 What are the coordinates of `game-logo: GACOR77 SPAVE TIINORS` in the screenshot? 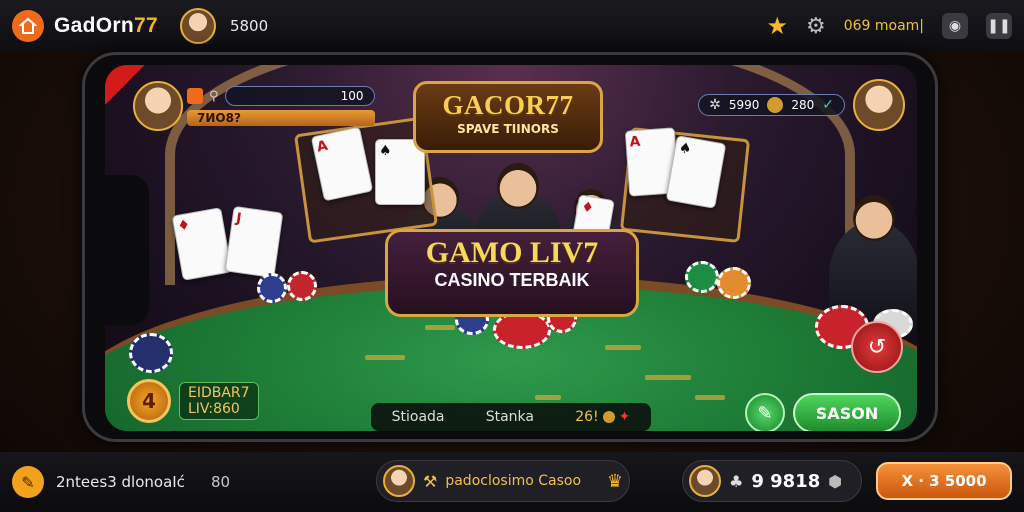 It's located at (508, 117).